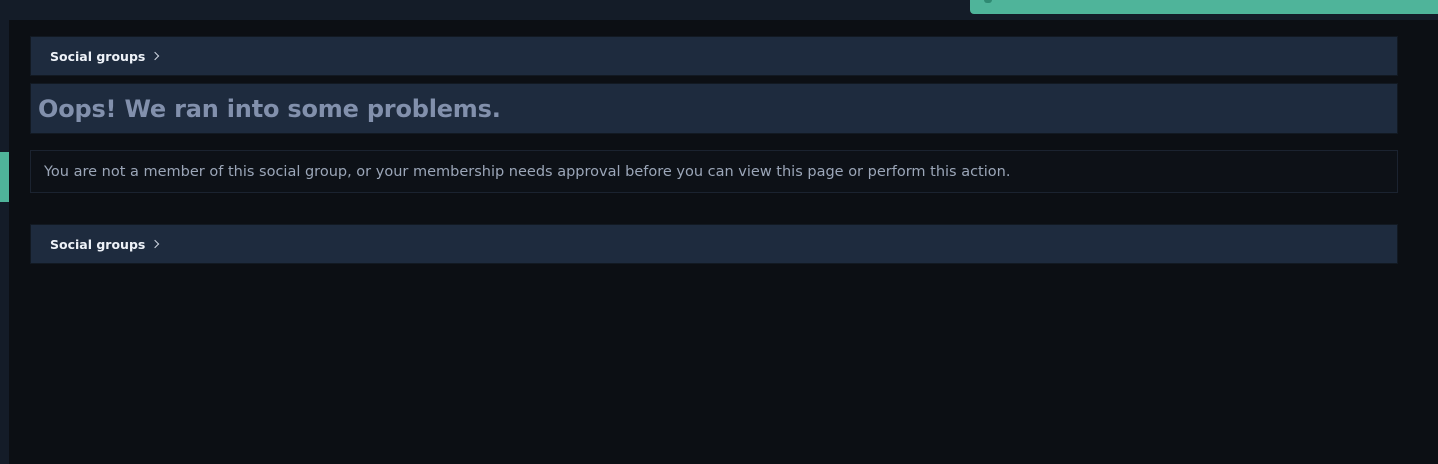  Describe the element at coordinates (714, 56) in the screenshot. I see `breadcrumb-top: Social groups` at that location.